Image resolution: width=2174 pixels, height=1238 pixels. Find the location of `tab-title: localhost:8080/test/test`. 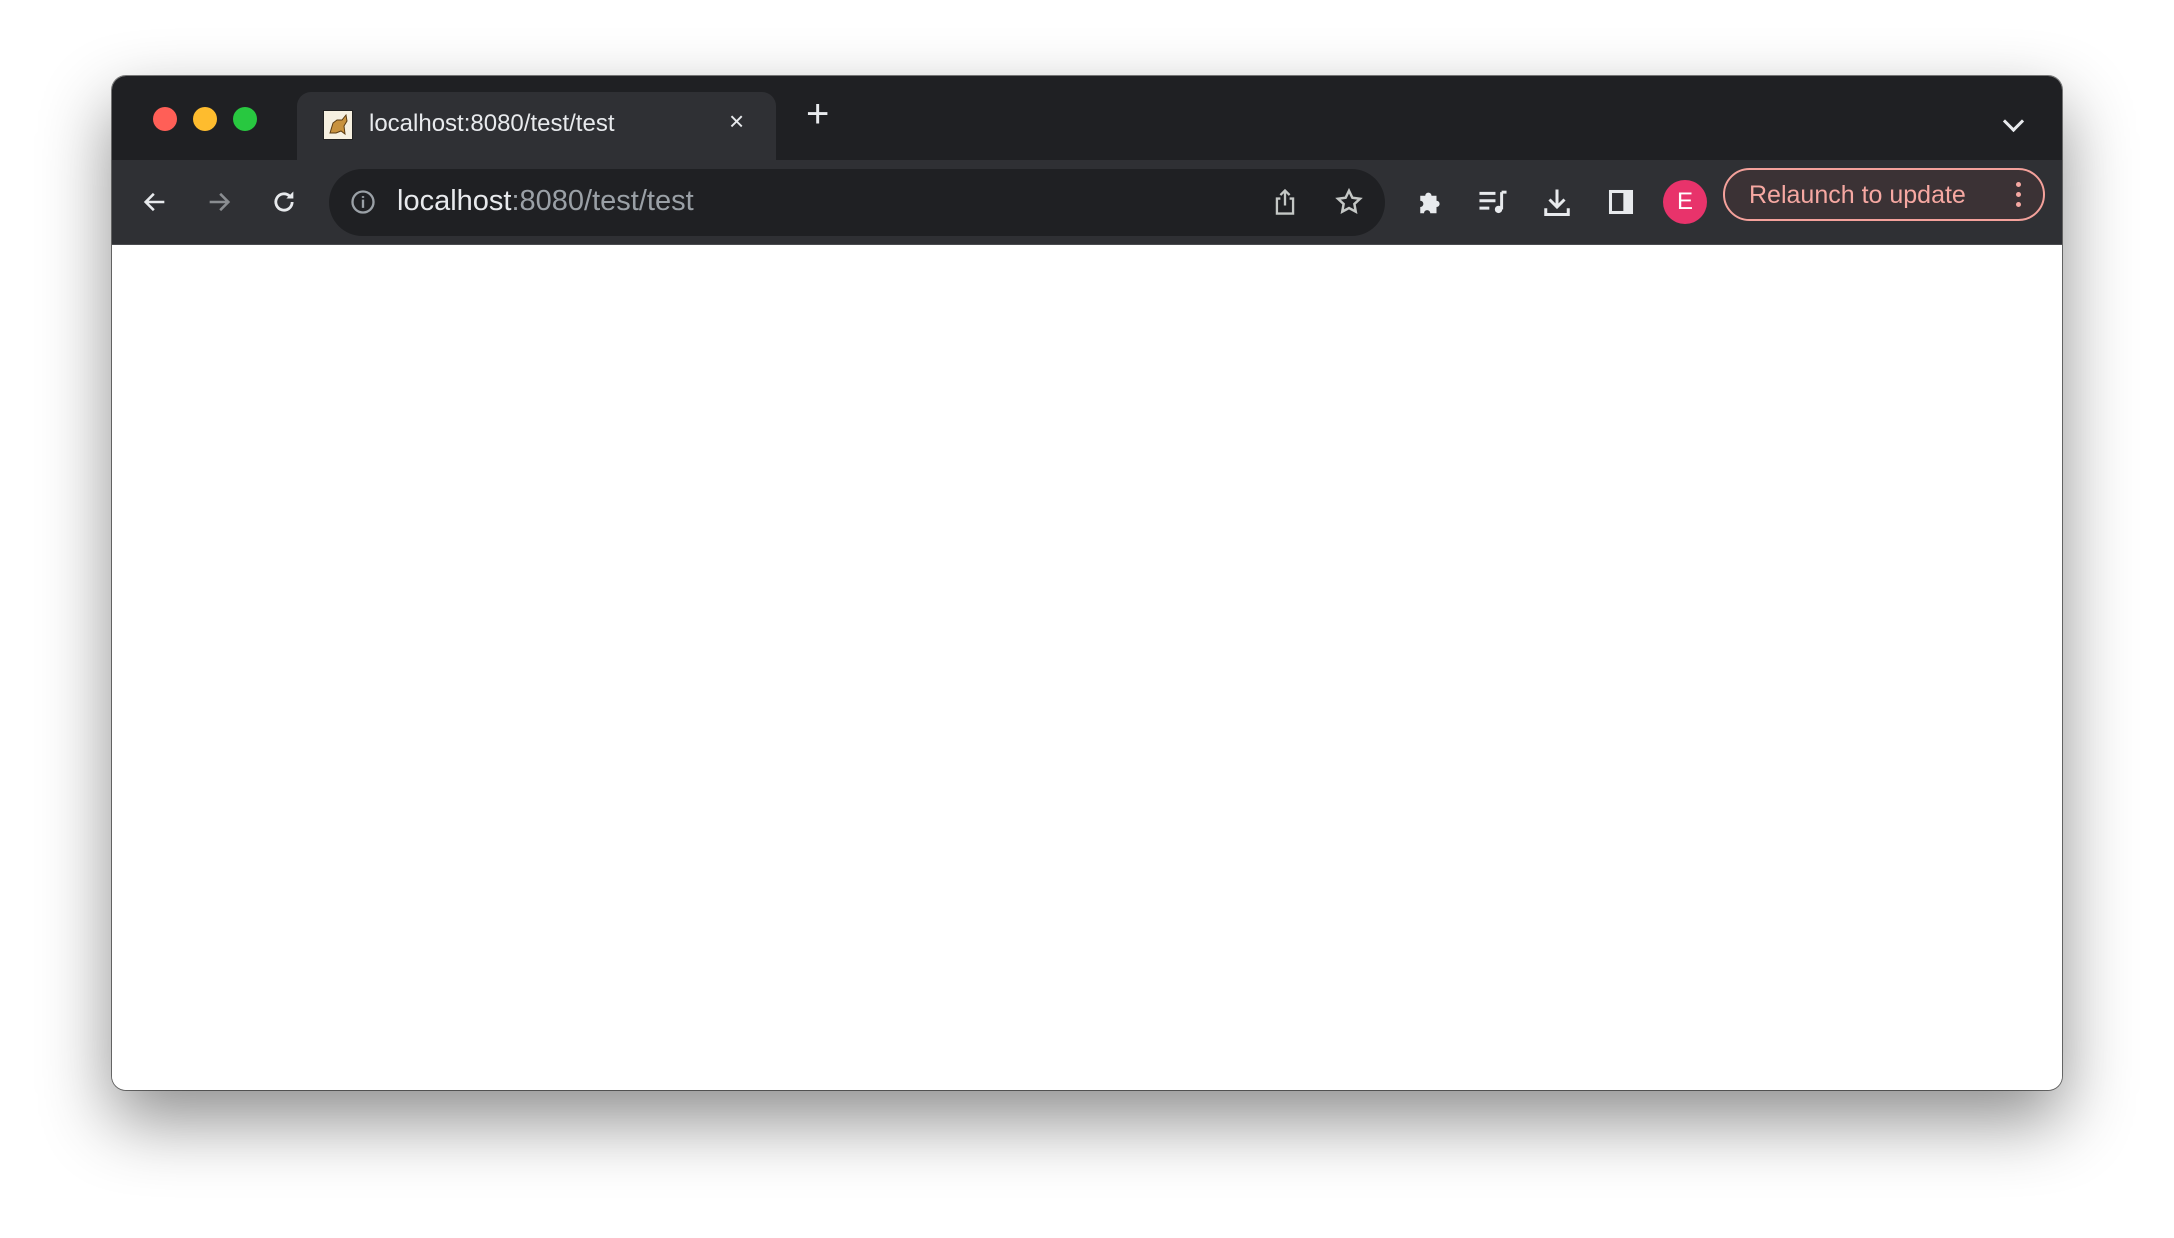

tab-title: localhost:8080/test/test is located at coordinates (492, 123).